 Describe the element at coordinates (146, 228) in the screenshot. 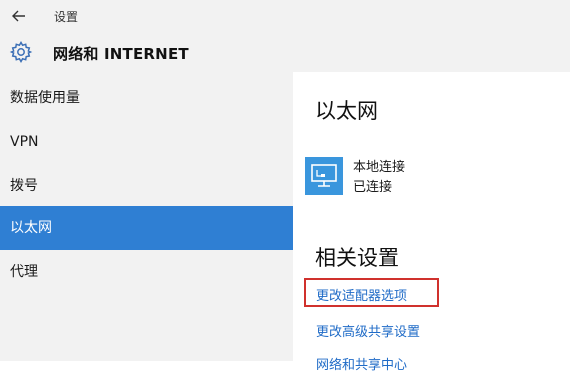

I see `sidebar-item-ethernet: 以太网` at that location.